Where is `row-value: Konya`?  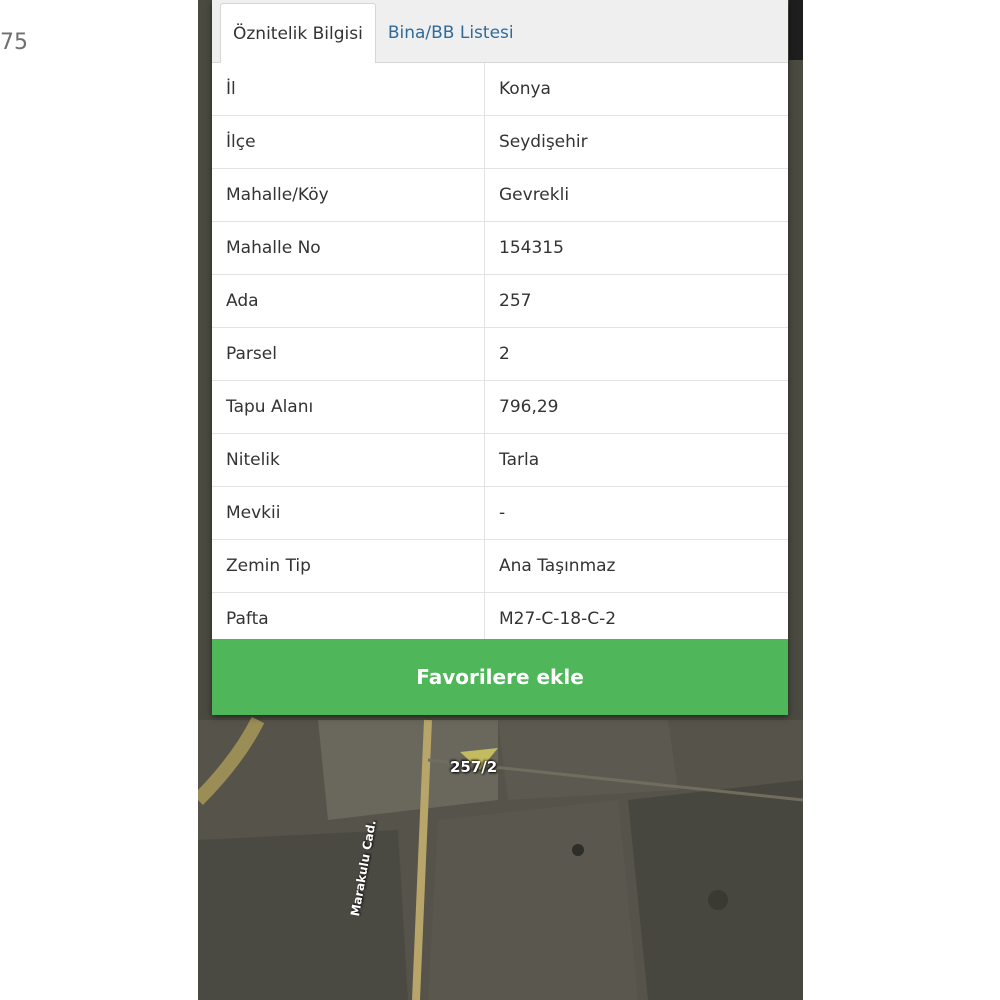 row-value: Konya is located at coordinates (636, 89).